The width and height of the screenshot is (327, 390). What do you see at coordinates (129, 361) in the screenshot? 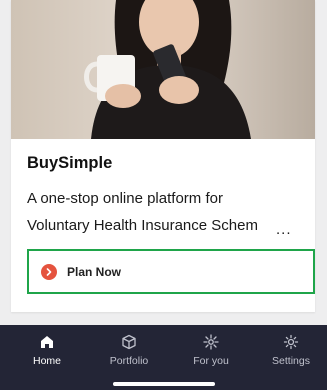
I see `tab-portfolio-label: Portfolio` at bounding box center [129, 361].